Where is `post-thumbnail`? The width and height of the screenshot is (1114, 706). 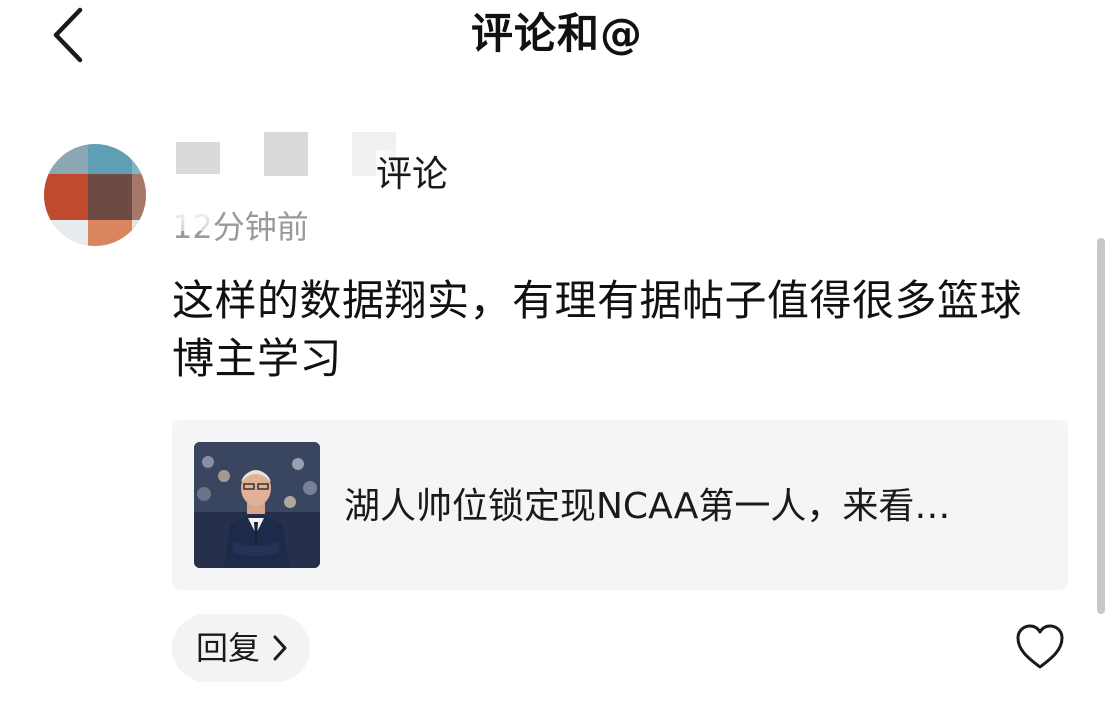
post-thumbnail is located at coordinates (257, 505).